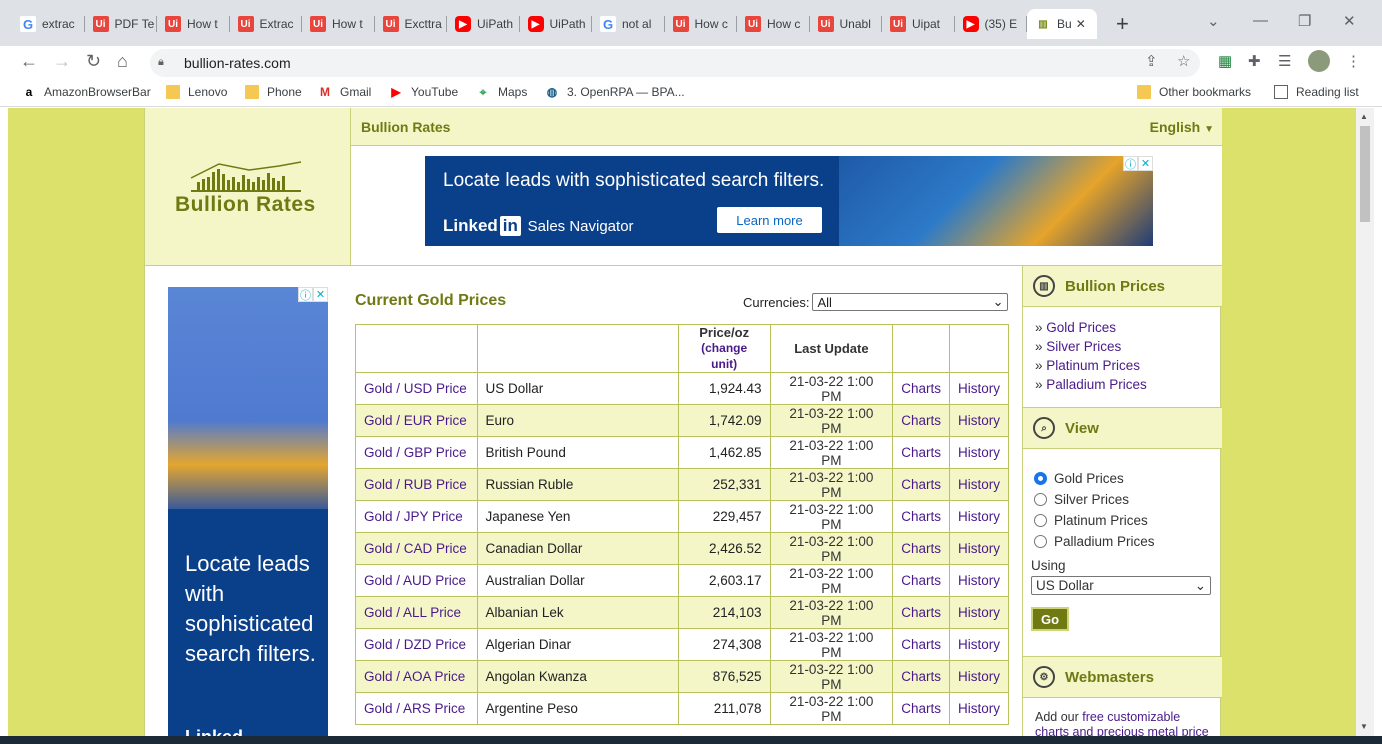  Describe the element at coordinates (411, 24) in the screenshot. I see `browser-tab: Ui Excttra` at that location.